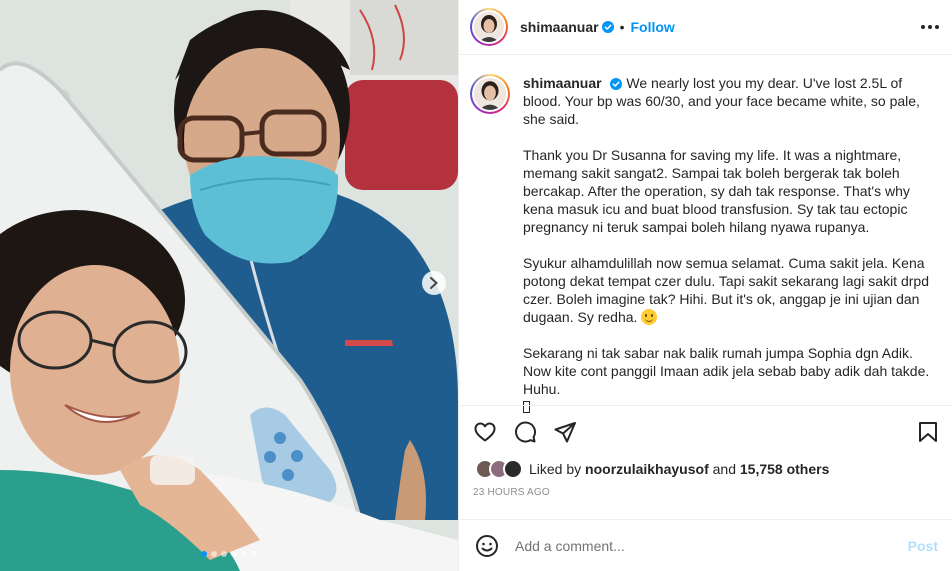 The image size is (952, 571). I want to click on save-button, so click(928, 432).